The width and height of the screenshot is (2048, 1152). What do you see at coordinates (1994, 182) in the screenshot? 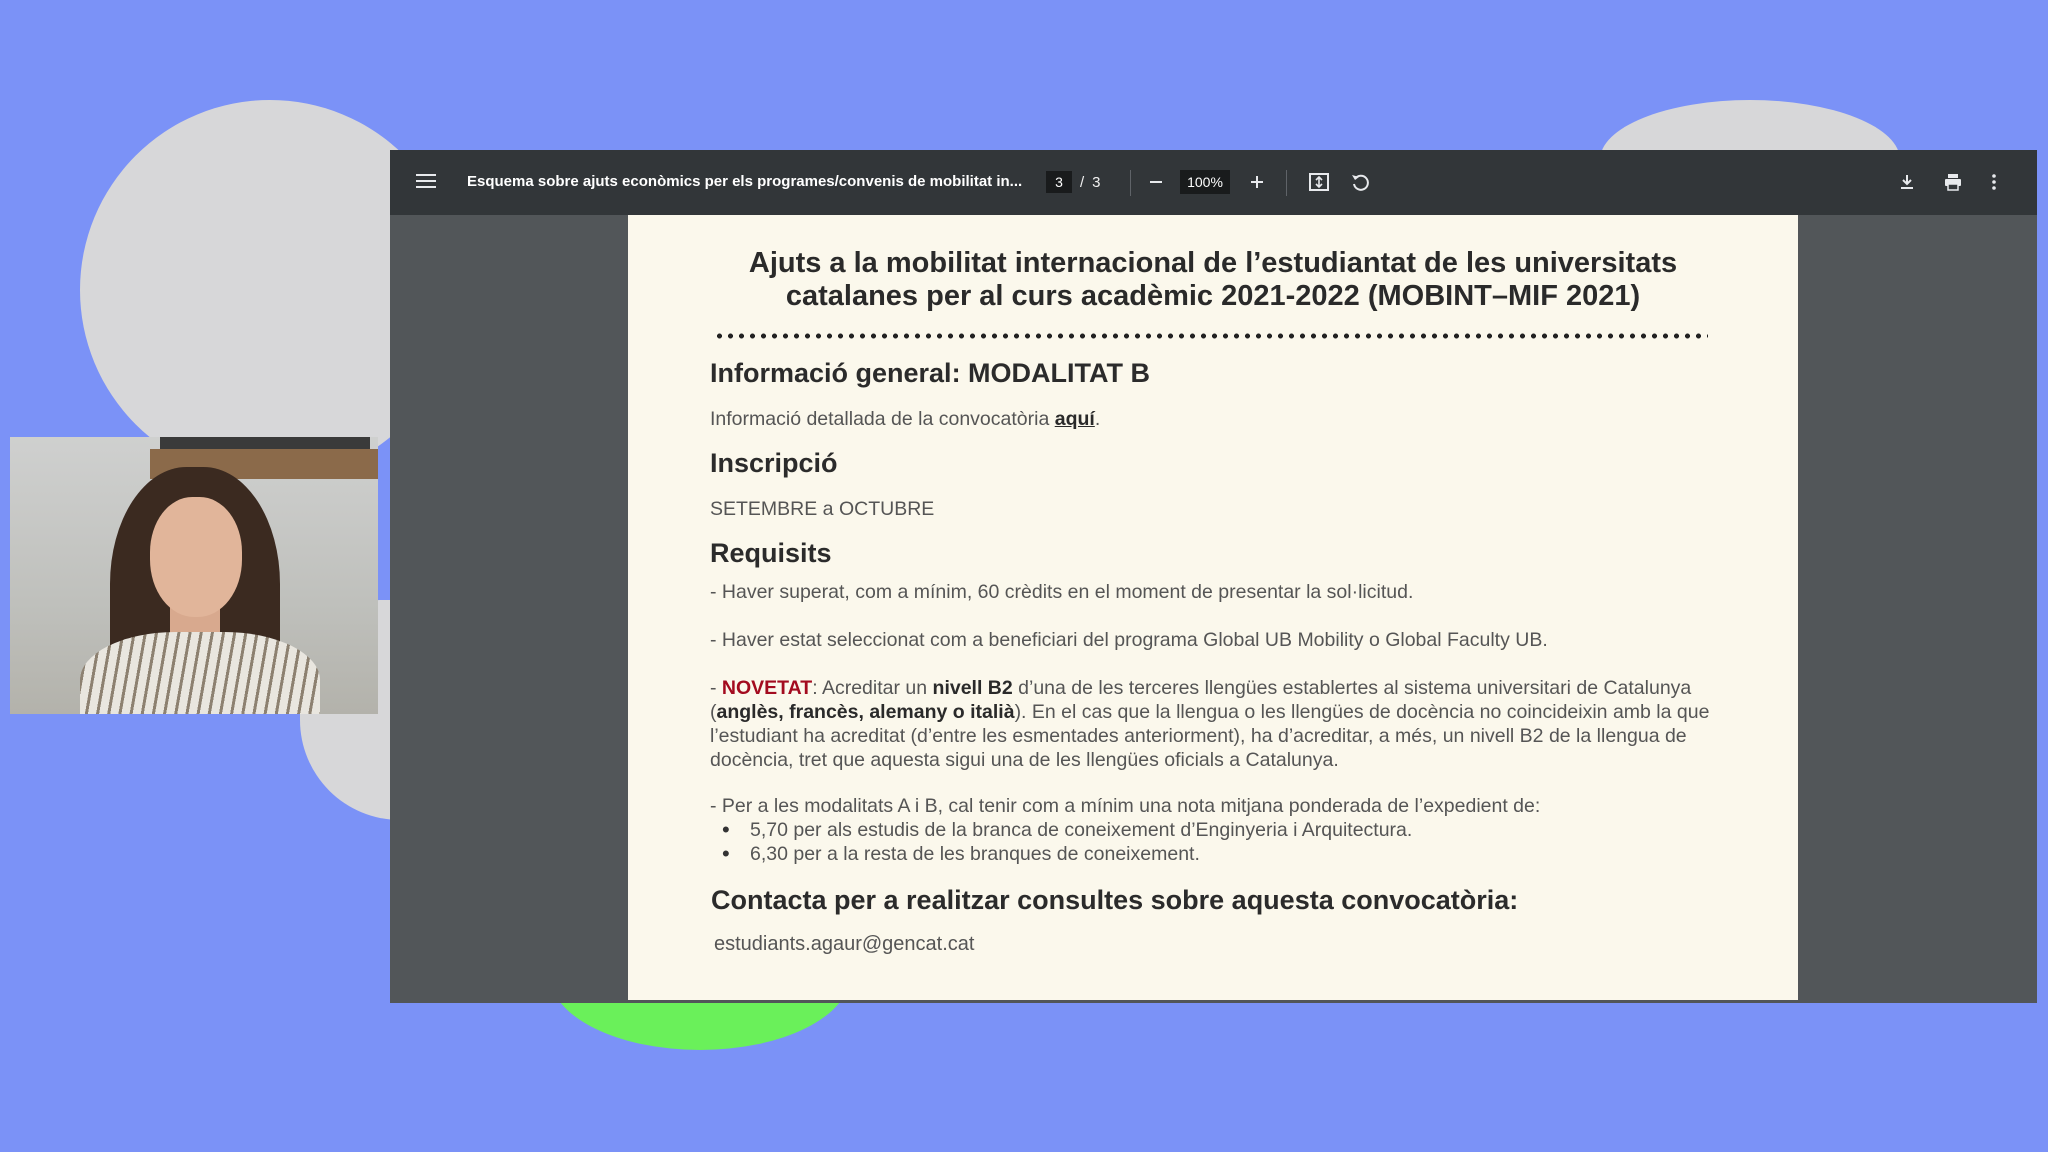
I see `more-vert-icon` at bounding box center [1994, 182].